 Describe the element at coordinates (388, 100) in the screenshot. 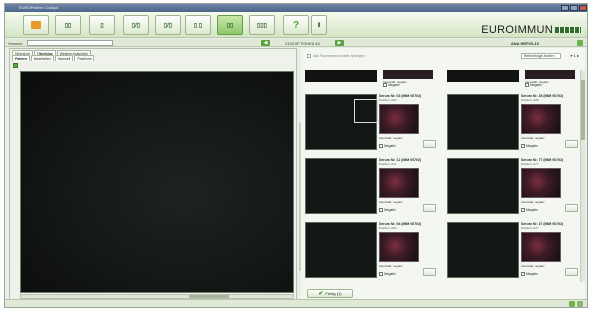

I see `sample-position: Position: A03` at that location.